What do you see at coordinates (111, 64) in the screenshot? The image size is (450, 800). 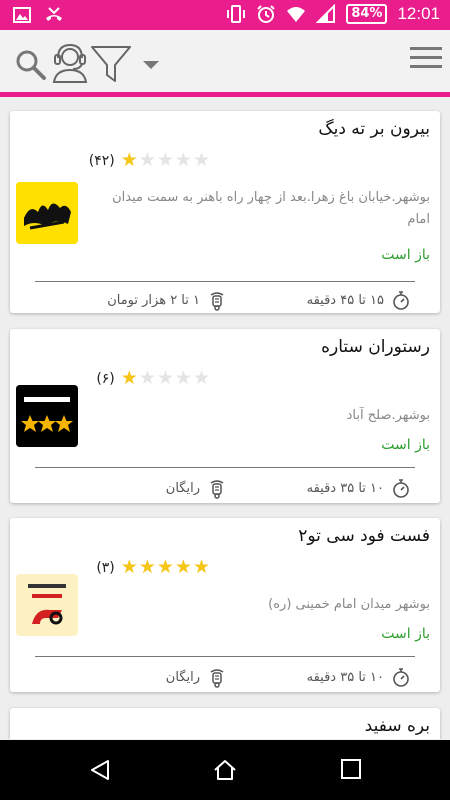 I see `filter-icon` at bounding box center [111, 64].